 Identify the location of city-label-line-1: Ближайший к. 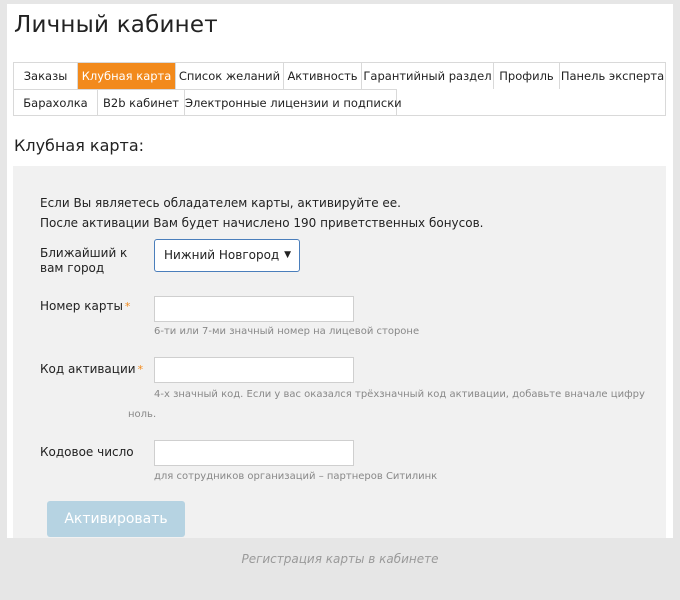
(84, 253).